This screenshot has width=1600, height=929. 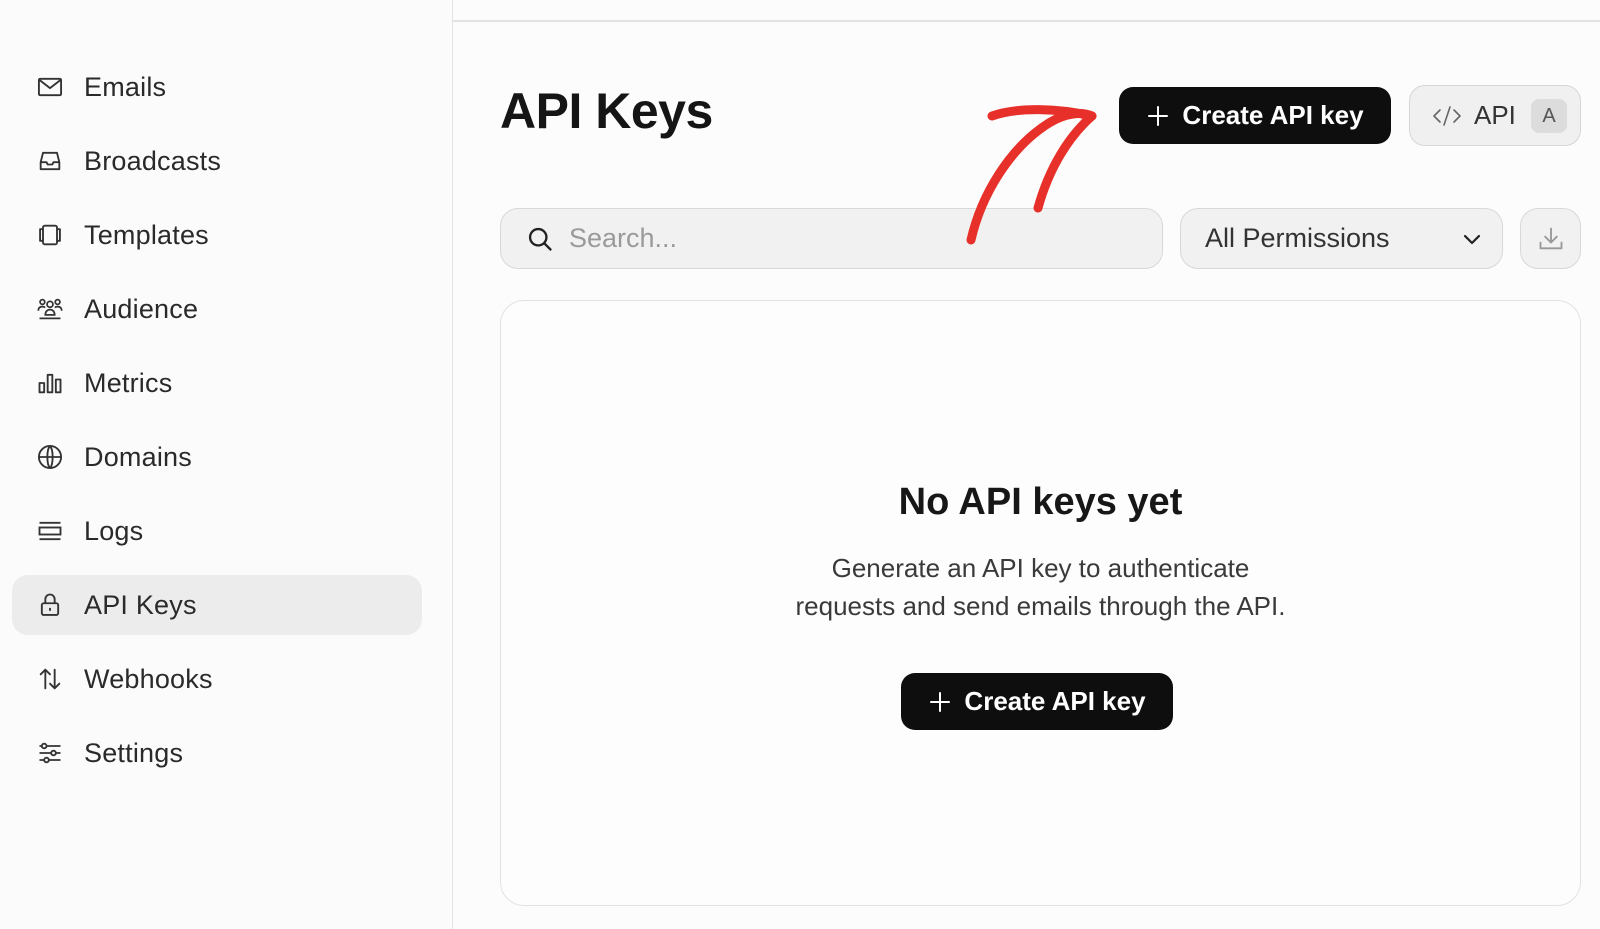 I want to click on sidebar-item-audience: Audience, so click(x=217, y=309).